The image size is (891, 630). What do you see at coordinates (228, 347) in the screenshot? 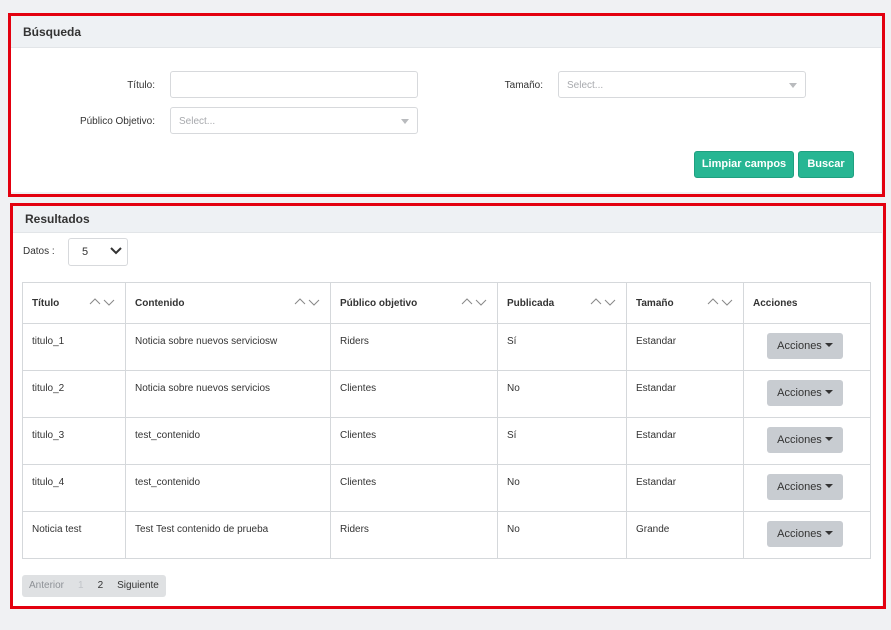
I see `cell-contenido: Noticia sobre nuevos serviciosw` at bounding box center [228, 347].